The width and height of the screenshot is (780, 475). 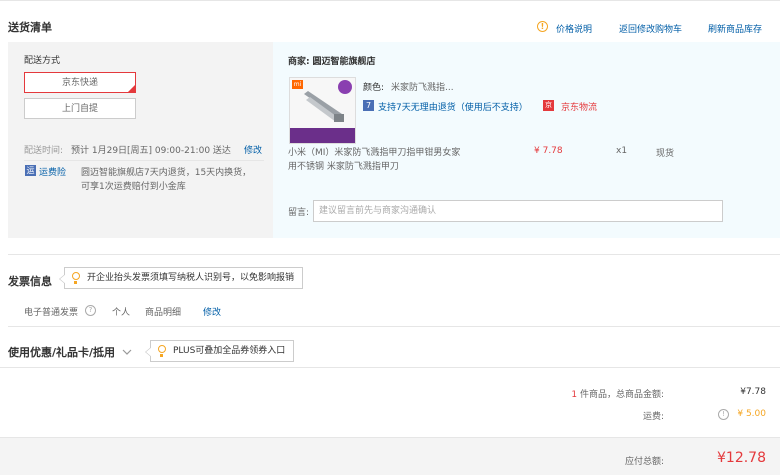 What do you see at coordinates (644, 462) in the screenshot?
I see `total-label: 应付总额:` at bounding box center [644, 462].